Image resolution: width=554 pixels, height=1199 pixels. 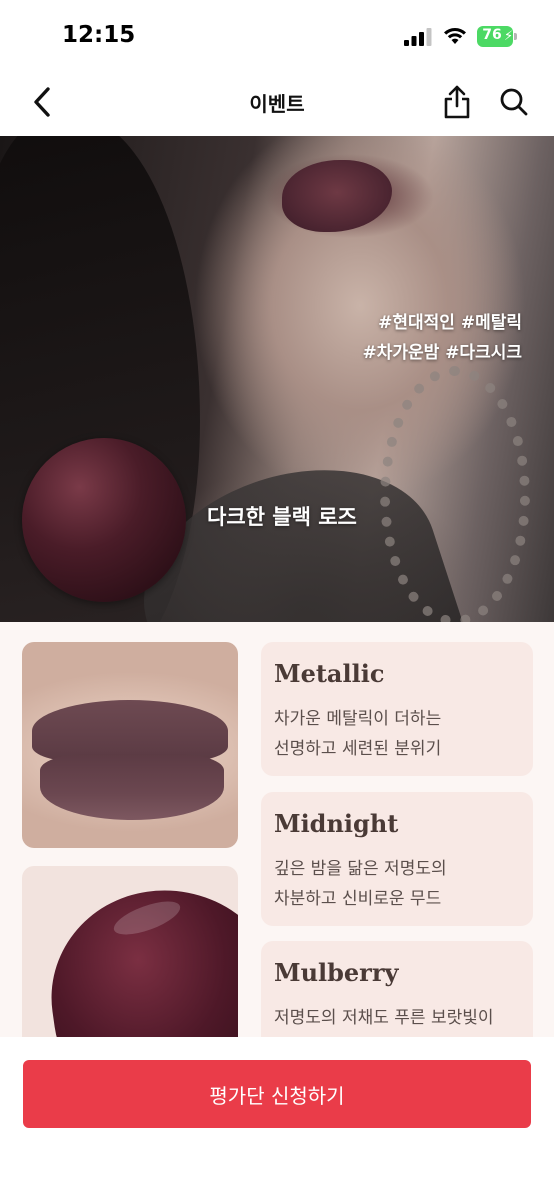 What do you see at coordinates (277, 104) in the screenshot?
I see `app-header: 이벤트` at bounding box center [277, 104].